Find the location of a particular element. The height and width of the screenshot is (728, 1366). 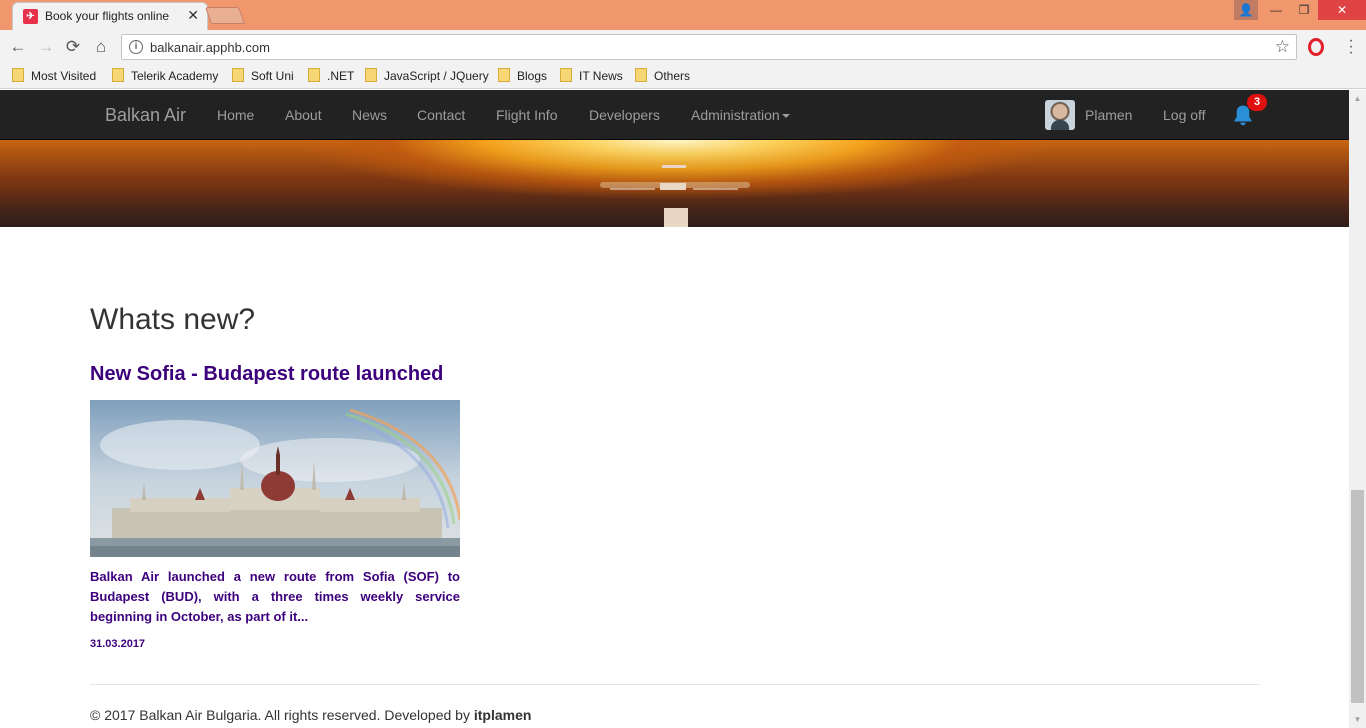

nav-user-name: Plamen is located at coordinates (1108, 115).